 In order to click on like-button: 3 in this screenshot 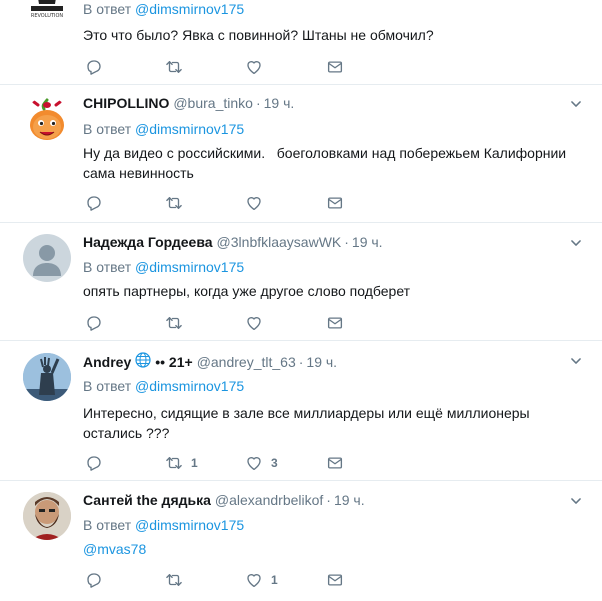, I will do `click(261, 463)`.